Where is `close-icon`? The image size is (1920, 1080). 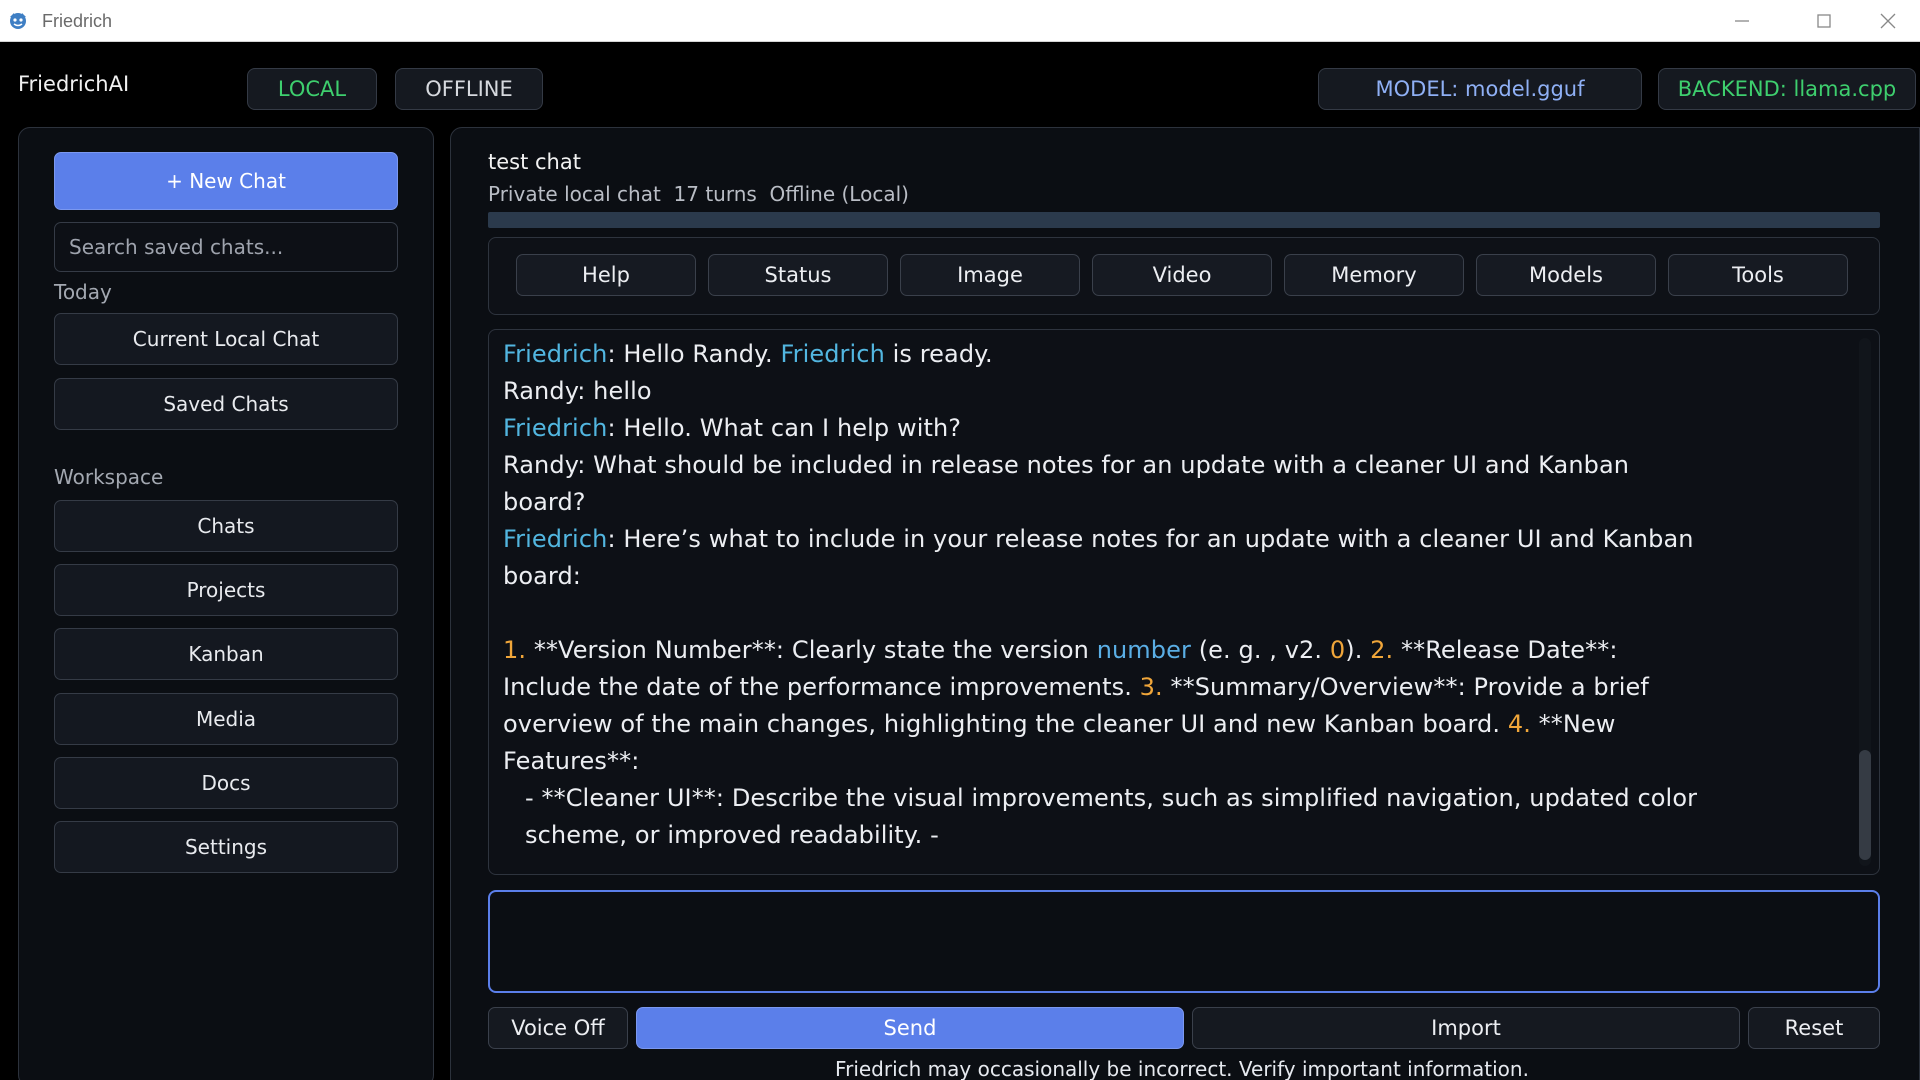
close-icon is located at coordinates (1888, 21).